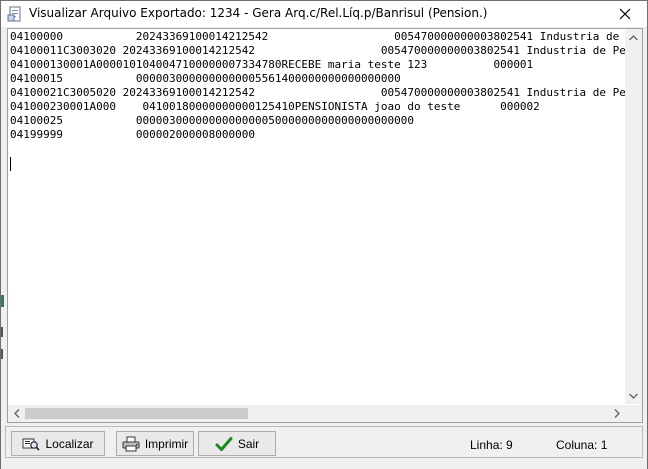 This screenshot has height=469, width=648. Describe the element at coordinates (10, 164) in the screenshot. I see `text-caret` at that location.